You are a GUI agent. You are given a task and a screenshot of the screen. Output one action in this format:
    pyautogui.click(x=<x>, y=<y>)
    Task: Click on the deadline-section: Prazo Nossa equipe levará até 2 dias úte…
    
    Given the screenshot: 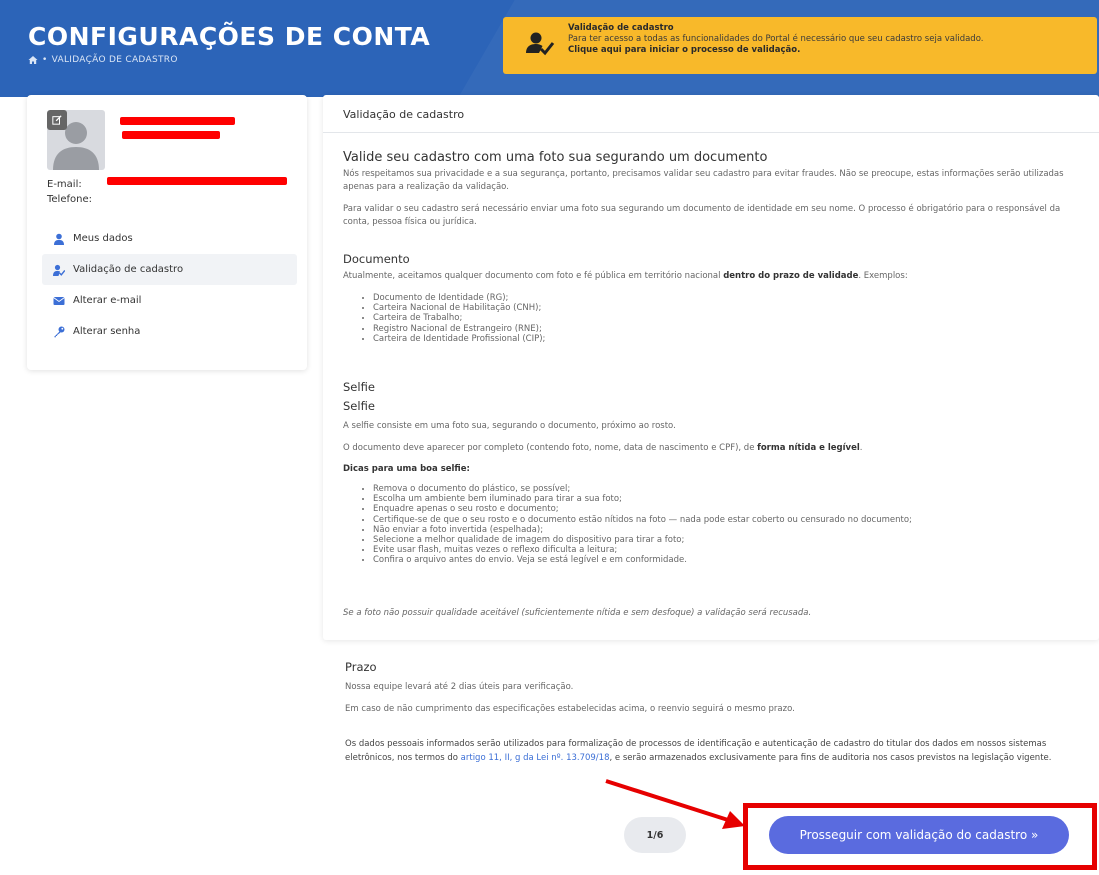 What is the action you would take?
    pyautogui.click(x=715, y=712)
    